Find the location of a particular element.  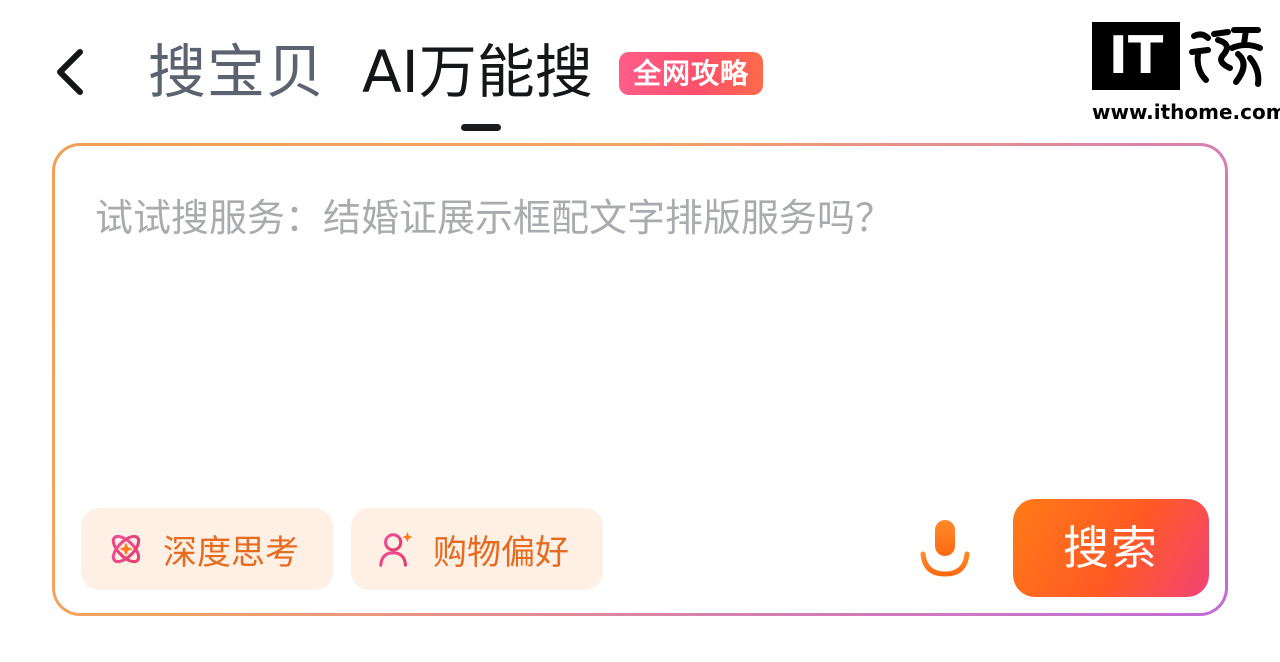

back-button is located at coordinates (70, 72).